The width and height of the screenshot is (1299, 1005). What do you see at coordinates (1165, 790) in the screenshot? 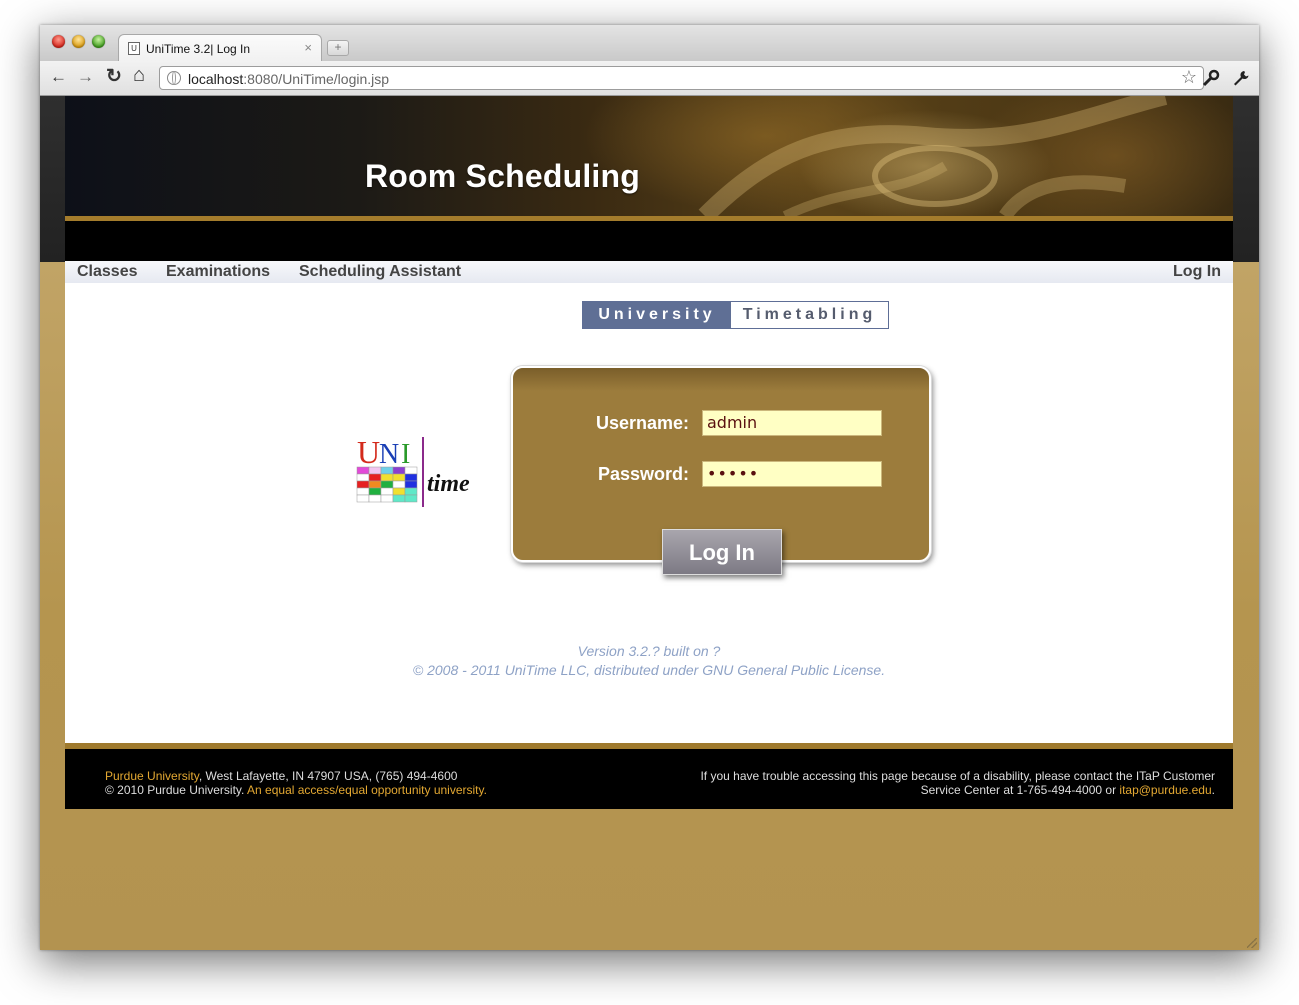
I see `itap-email-link: itap@purdue.edu` at bounding box center [1165, 790].